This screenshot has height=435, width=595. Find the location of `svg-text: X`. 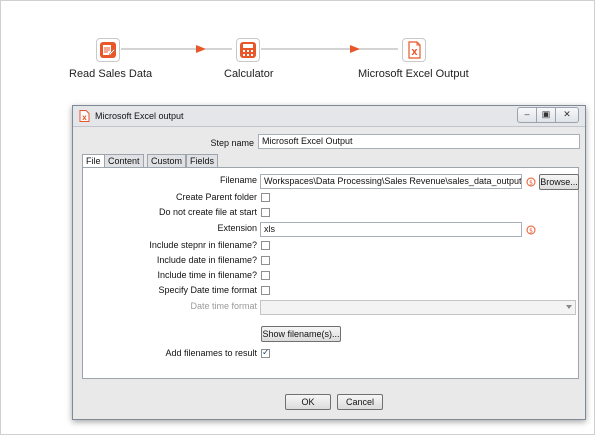

svg-text: X is located at coordinates (84, 118).